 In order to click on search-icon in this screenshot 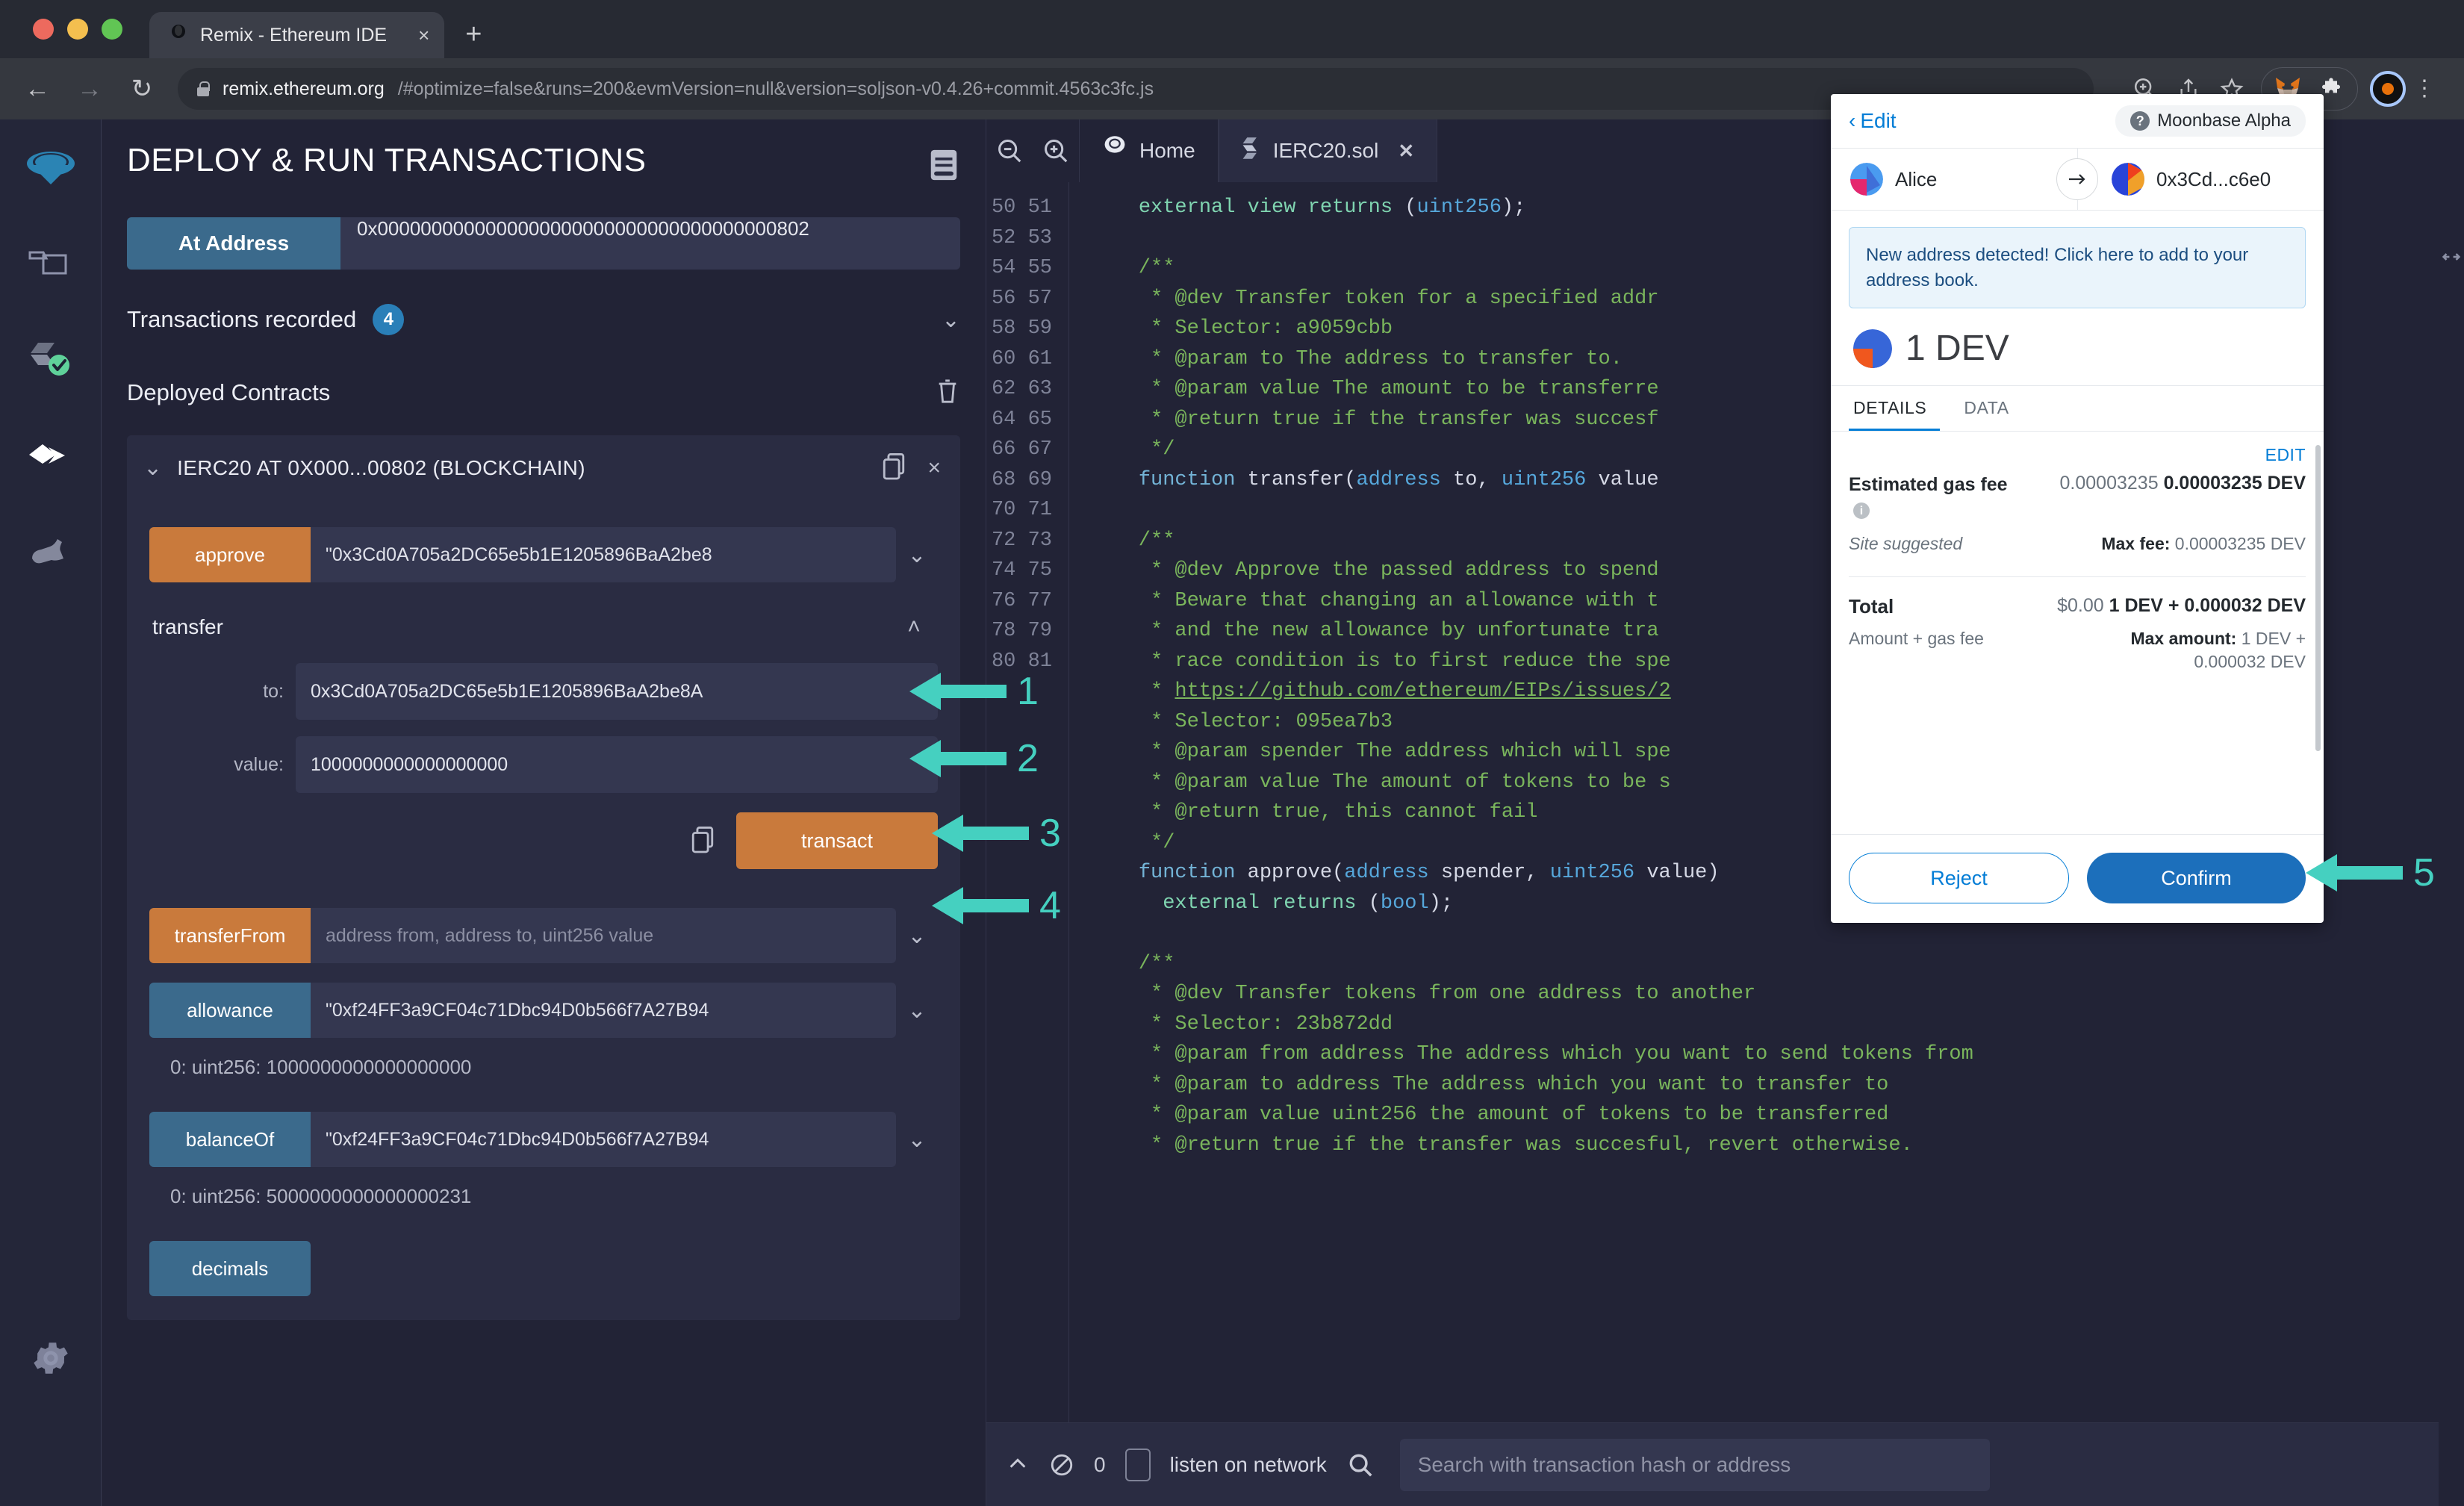, I will do `click(1360, 1465)`.